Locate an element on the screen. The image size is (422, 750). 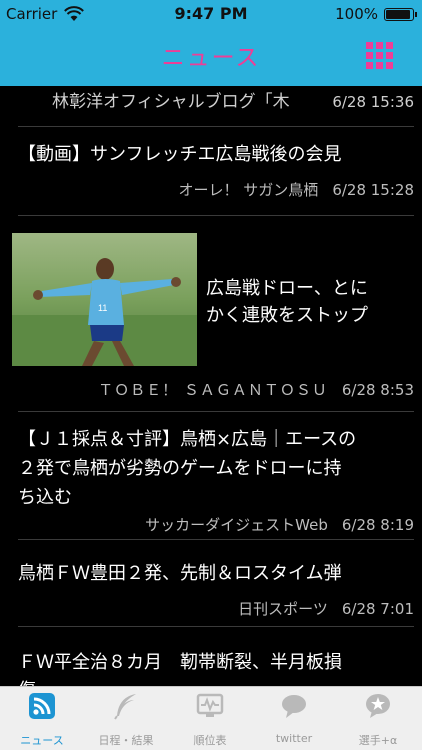
article-title: 林彰洋オフィシャルブログ「木 is located at coordinates (171, 102).